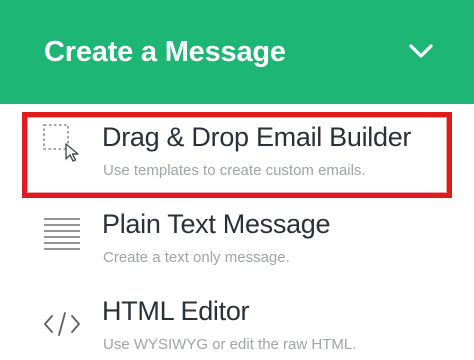  I want to click on header-title: Create a Message, so click(165, 51).